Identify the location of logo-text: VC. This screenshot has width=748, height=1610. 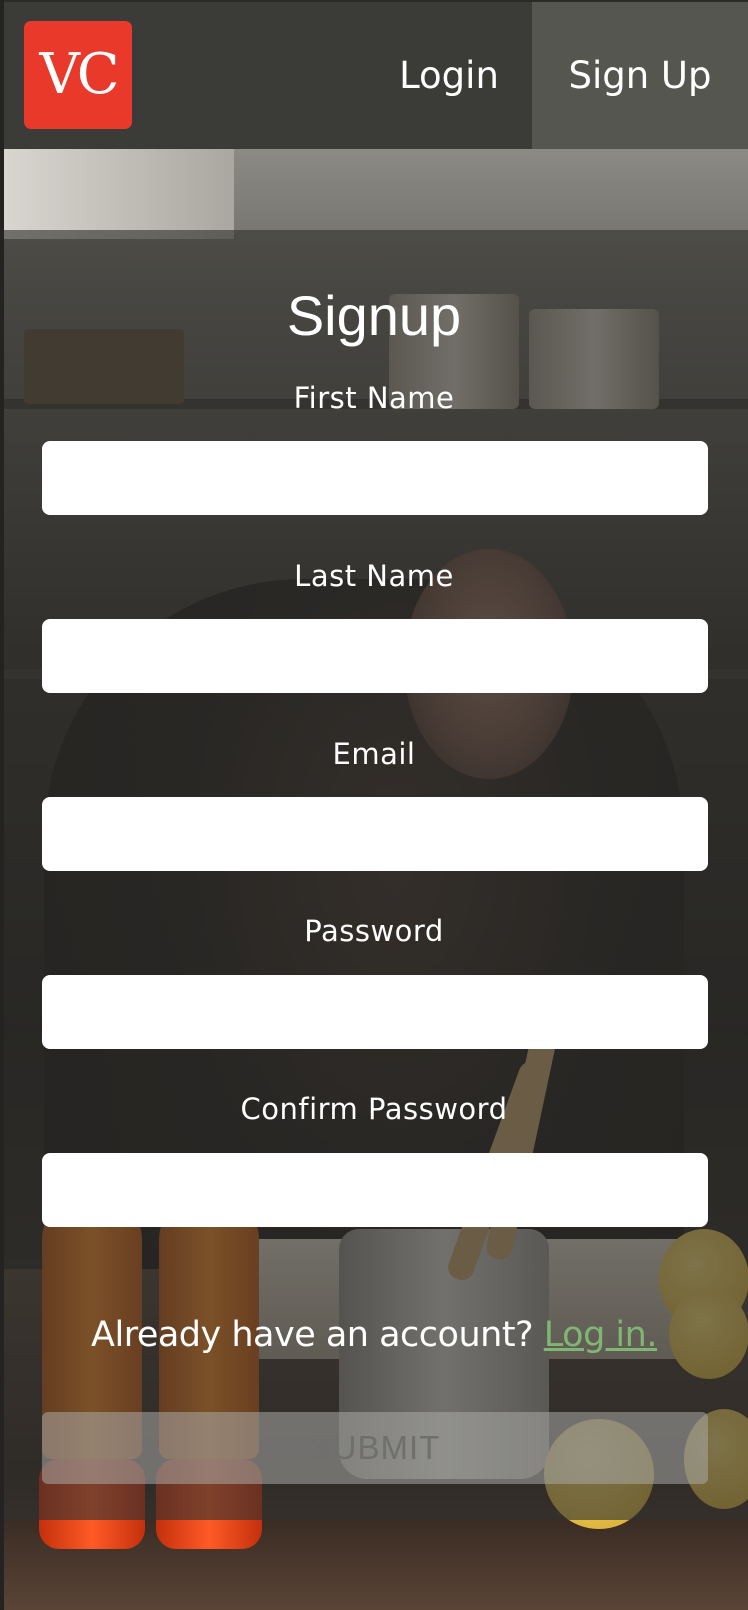
(79, 74).